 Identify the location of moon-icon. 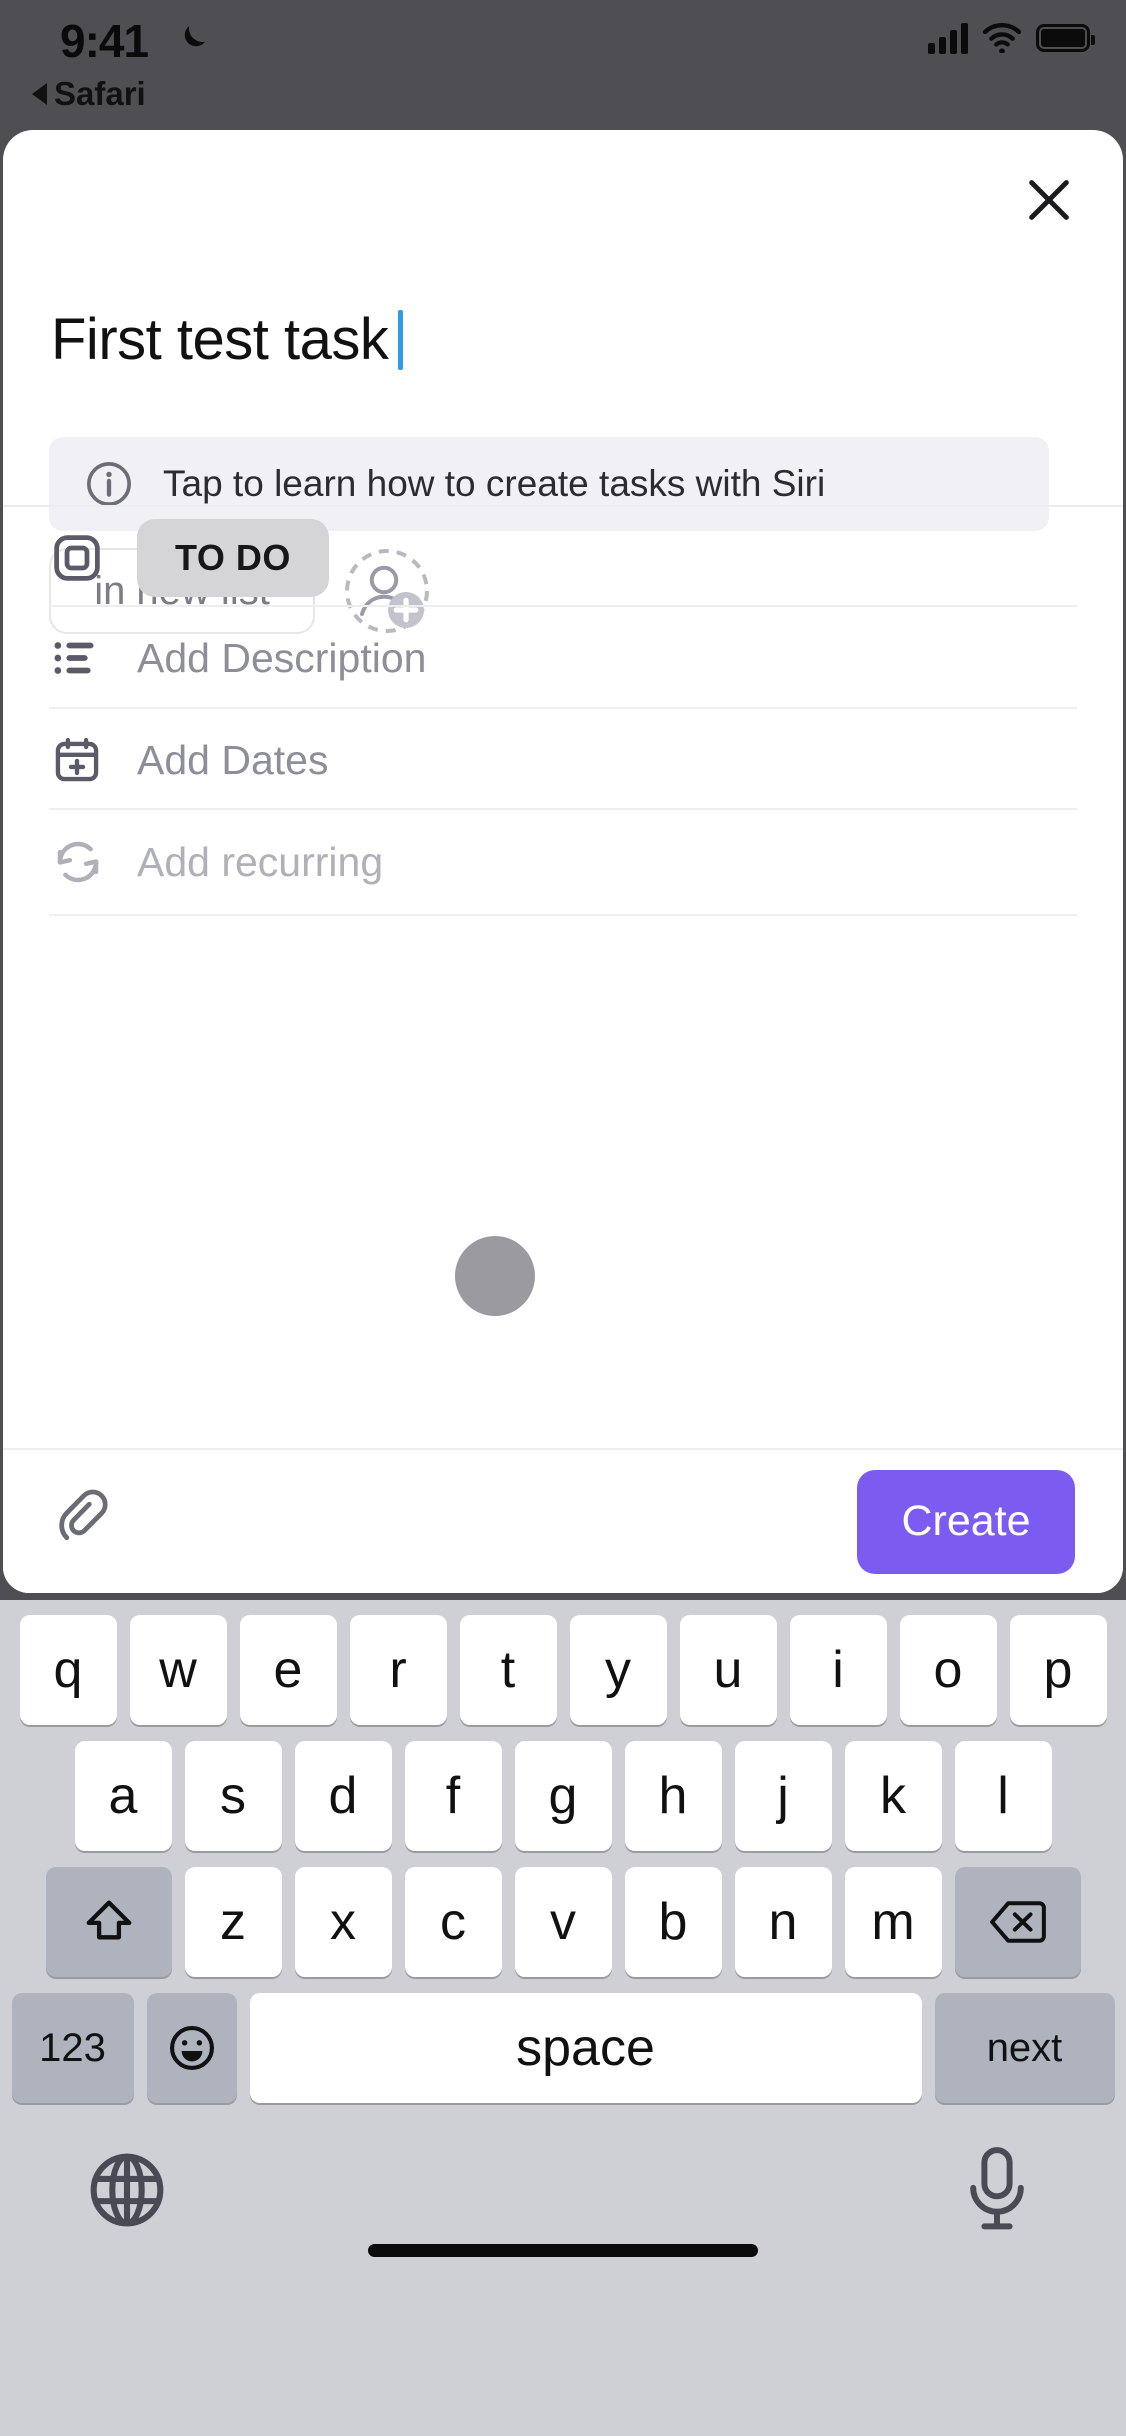
(194, 36).